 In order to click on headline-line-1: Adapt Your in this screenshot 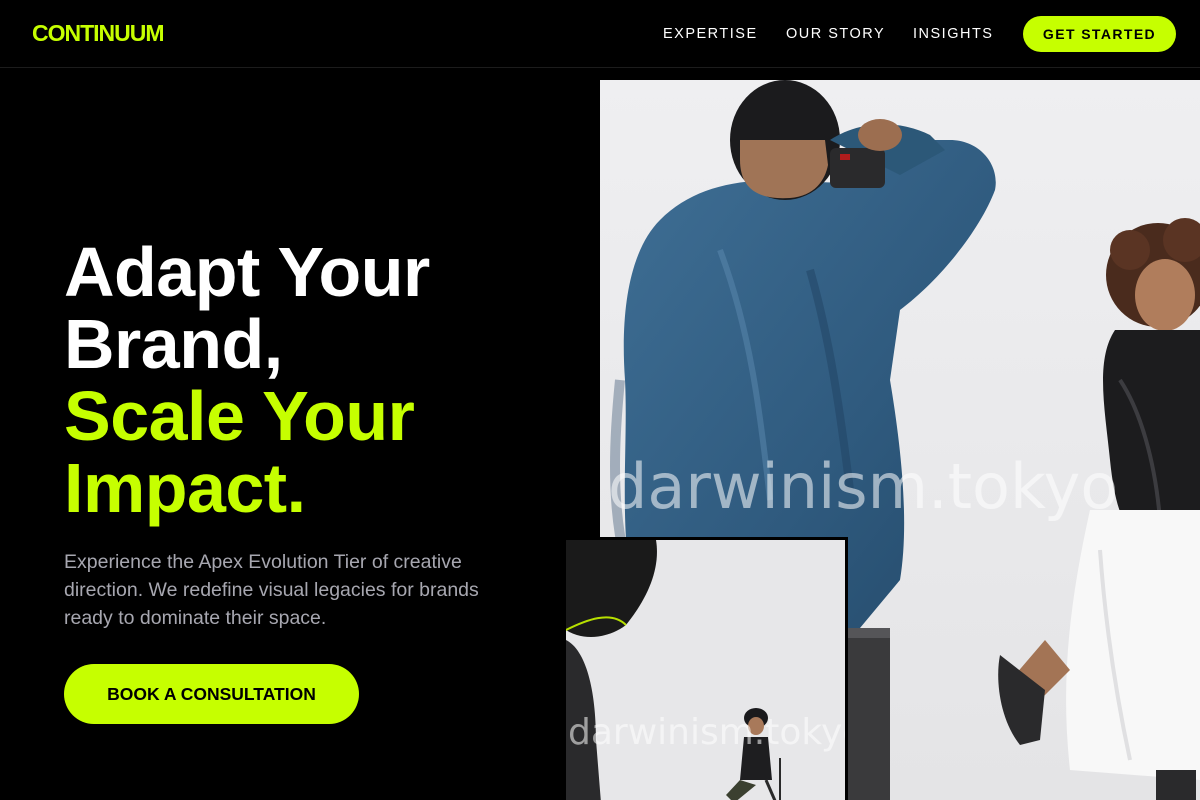, I will do `click(247, 272)`.